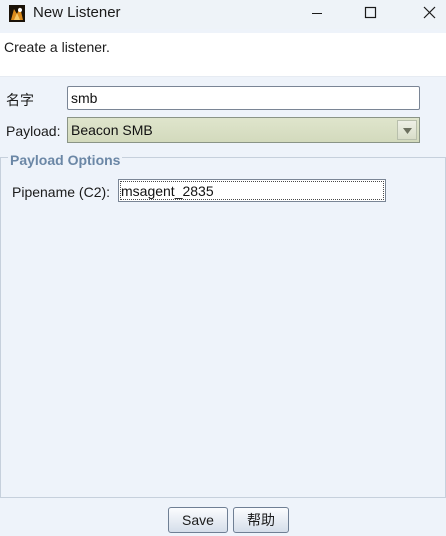 This screenshot has height=536, width=446. I want to click on window-title: New Listener, so click(77, 12).